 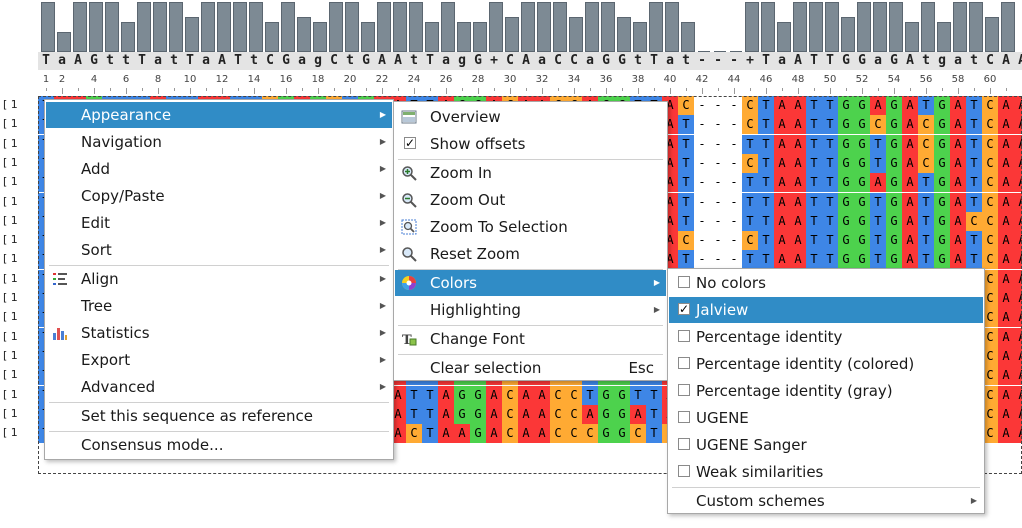 What do you see at coordinates (219, 279) in the screenshot?
I see `menu-item-align: Align ▶` at bounding box center [219, 279].